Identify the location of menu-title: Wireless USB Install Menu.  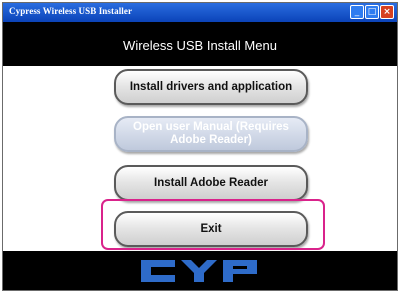
(200, 45).